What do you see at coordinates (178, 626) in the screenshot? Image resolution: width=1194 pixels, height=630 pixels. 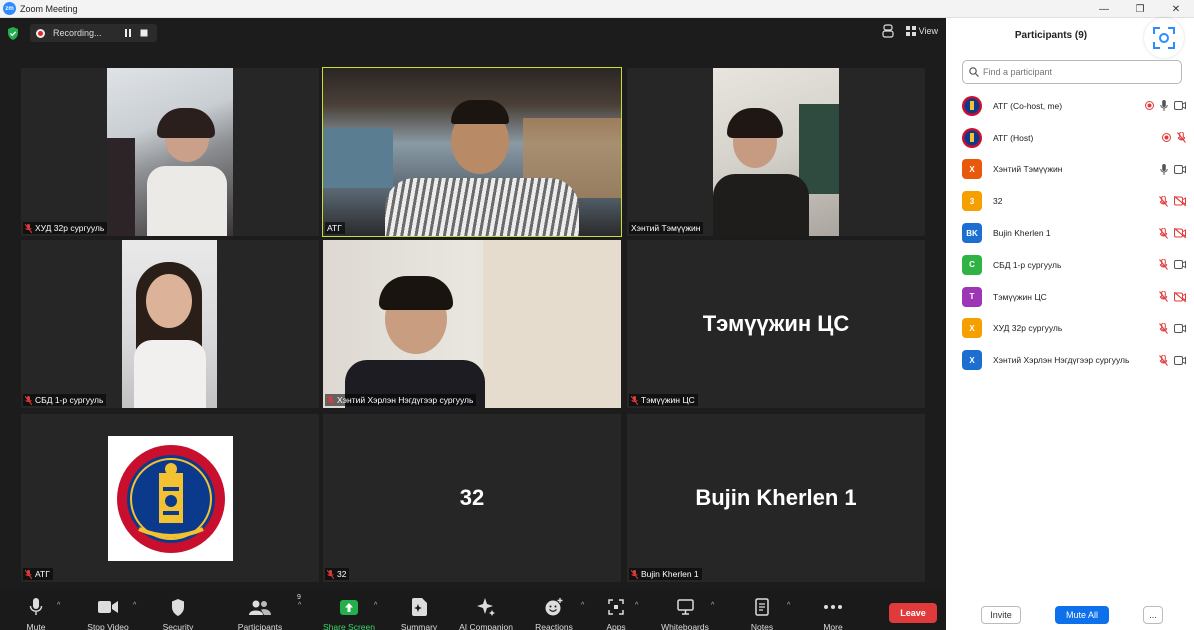 I see `security-label: Security` at bounding box center [178, 626].